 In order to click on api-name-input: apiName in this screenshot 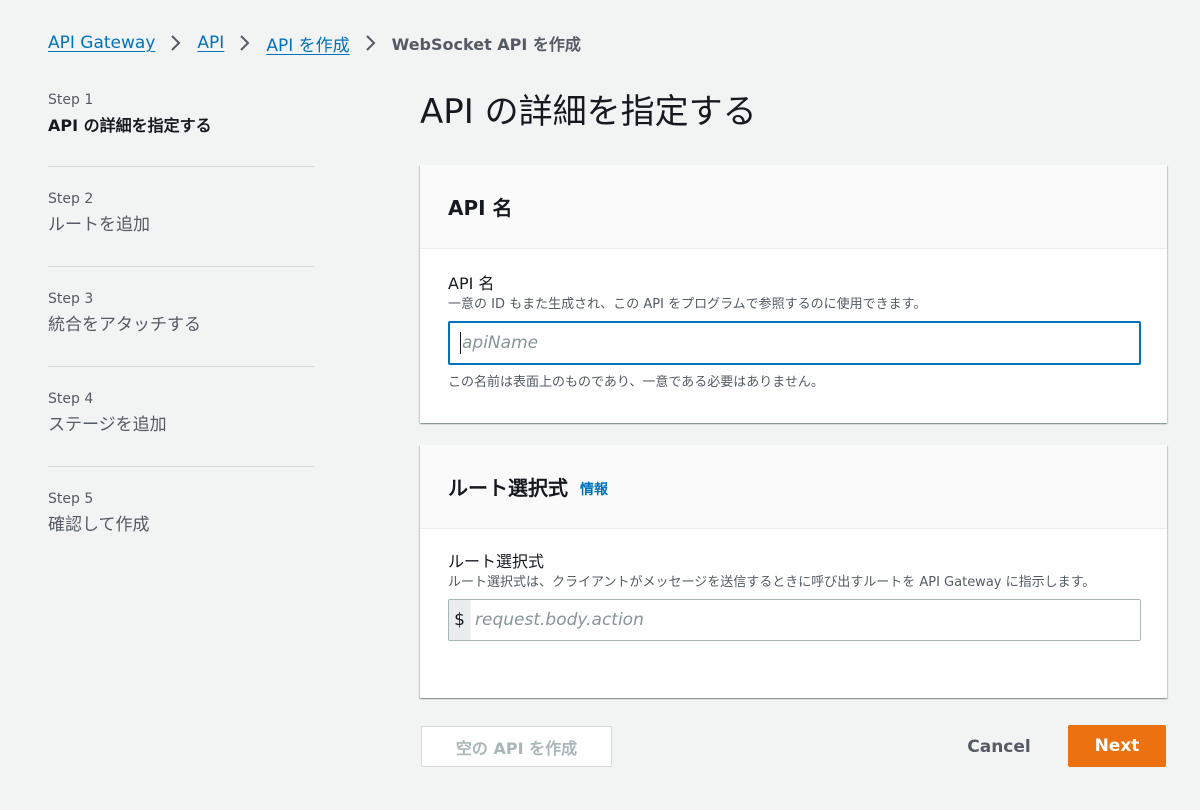, I will do `click(794, 343)`.